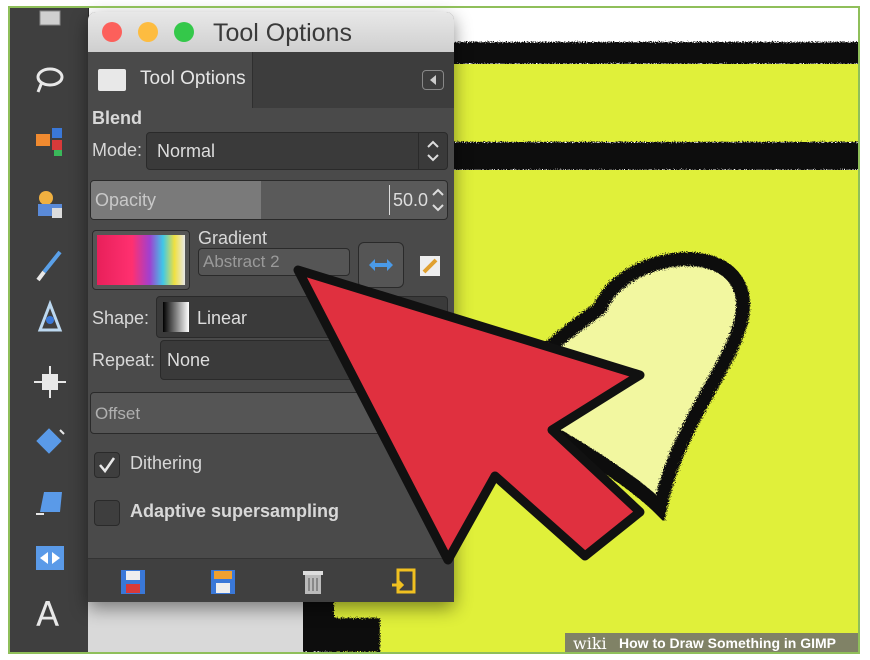 The height and width of the screenshot is (660, 870). I want to click on repeat-label: Repeat:, so click(124, 360).